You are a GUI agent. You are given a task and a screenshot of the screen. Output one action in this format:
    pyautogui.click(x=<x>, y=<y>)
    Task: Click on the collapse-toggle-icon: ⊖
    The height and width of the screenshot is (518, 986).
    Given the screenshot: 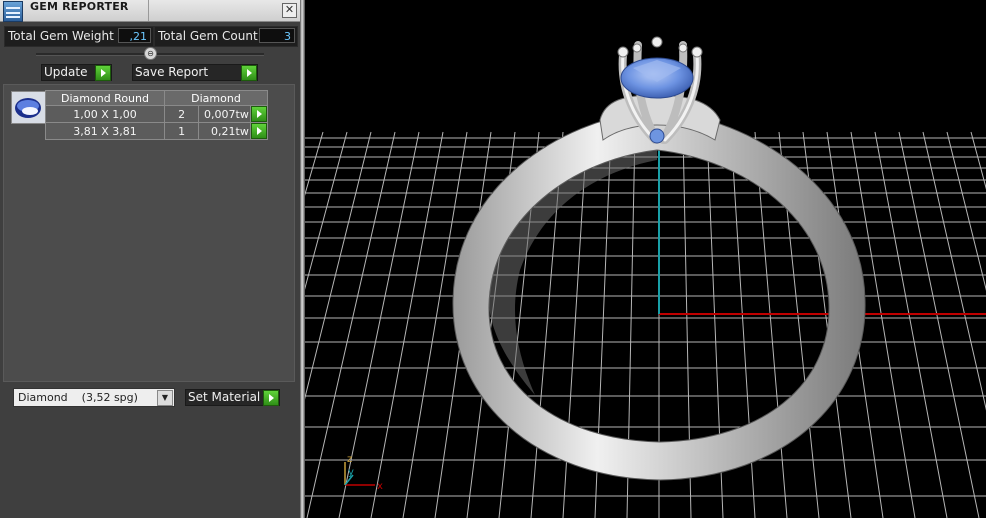 What is the action you would take?
    pyautogui.click(x=150, y=53)
    